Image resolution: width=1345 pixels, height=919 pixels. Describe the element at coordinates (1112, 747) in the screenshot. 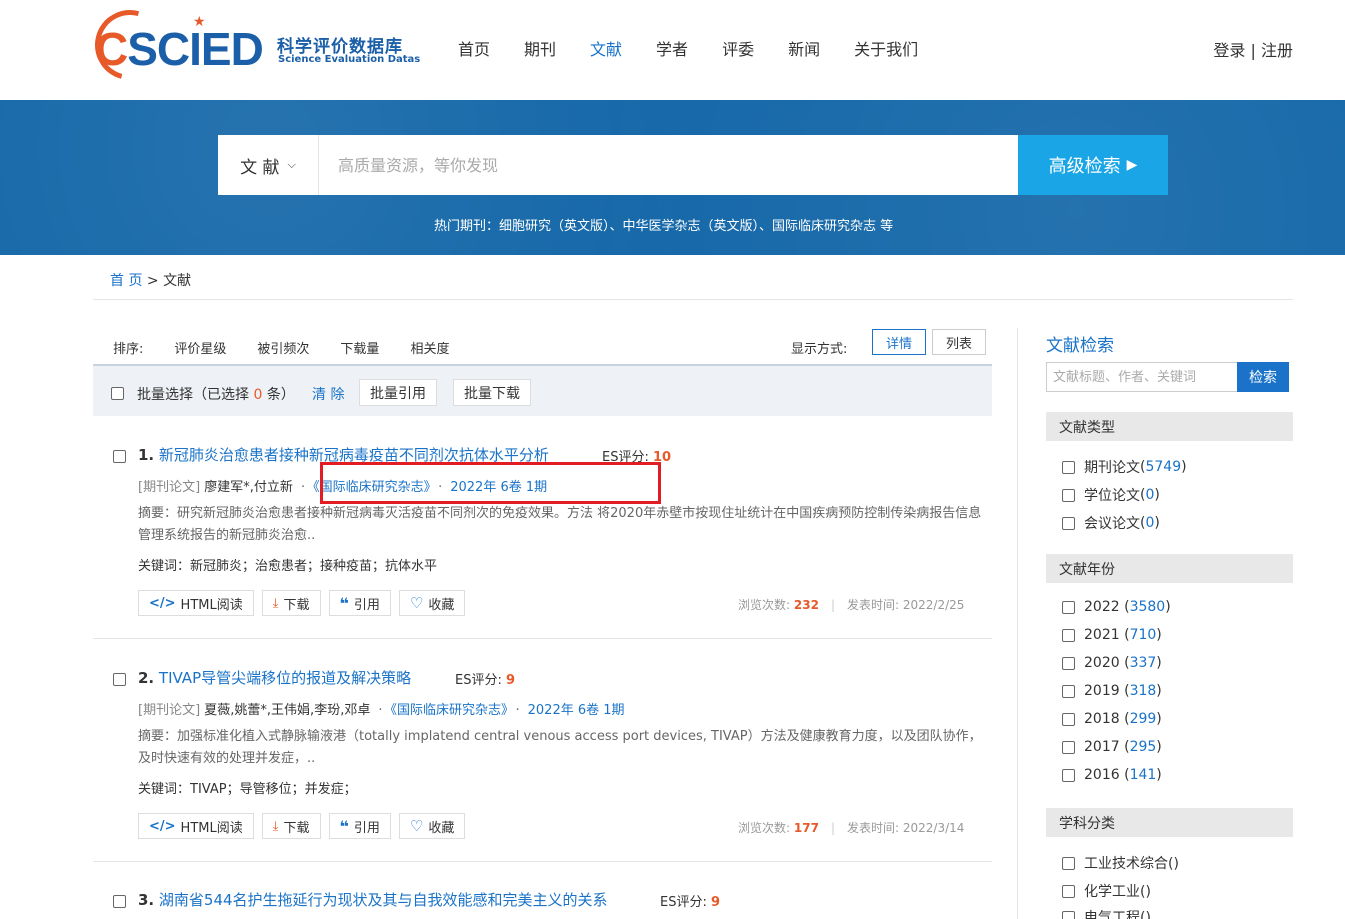

I see `filter-year: 2017 (295)` at that location.